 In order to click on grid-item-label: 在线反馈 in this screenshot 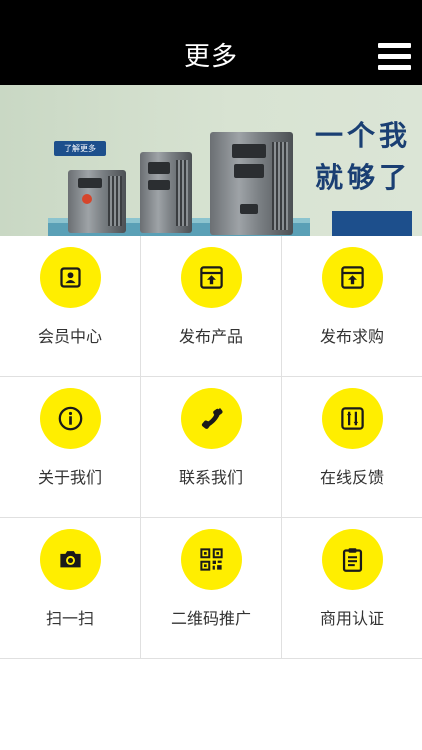, I will do `click(351, 477)`.